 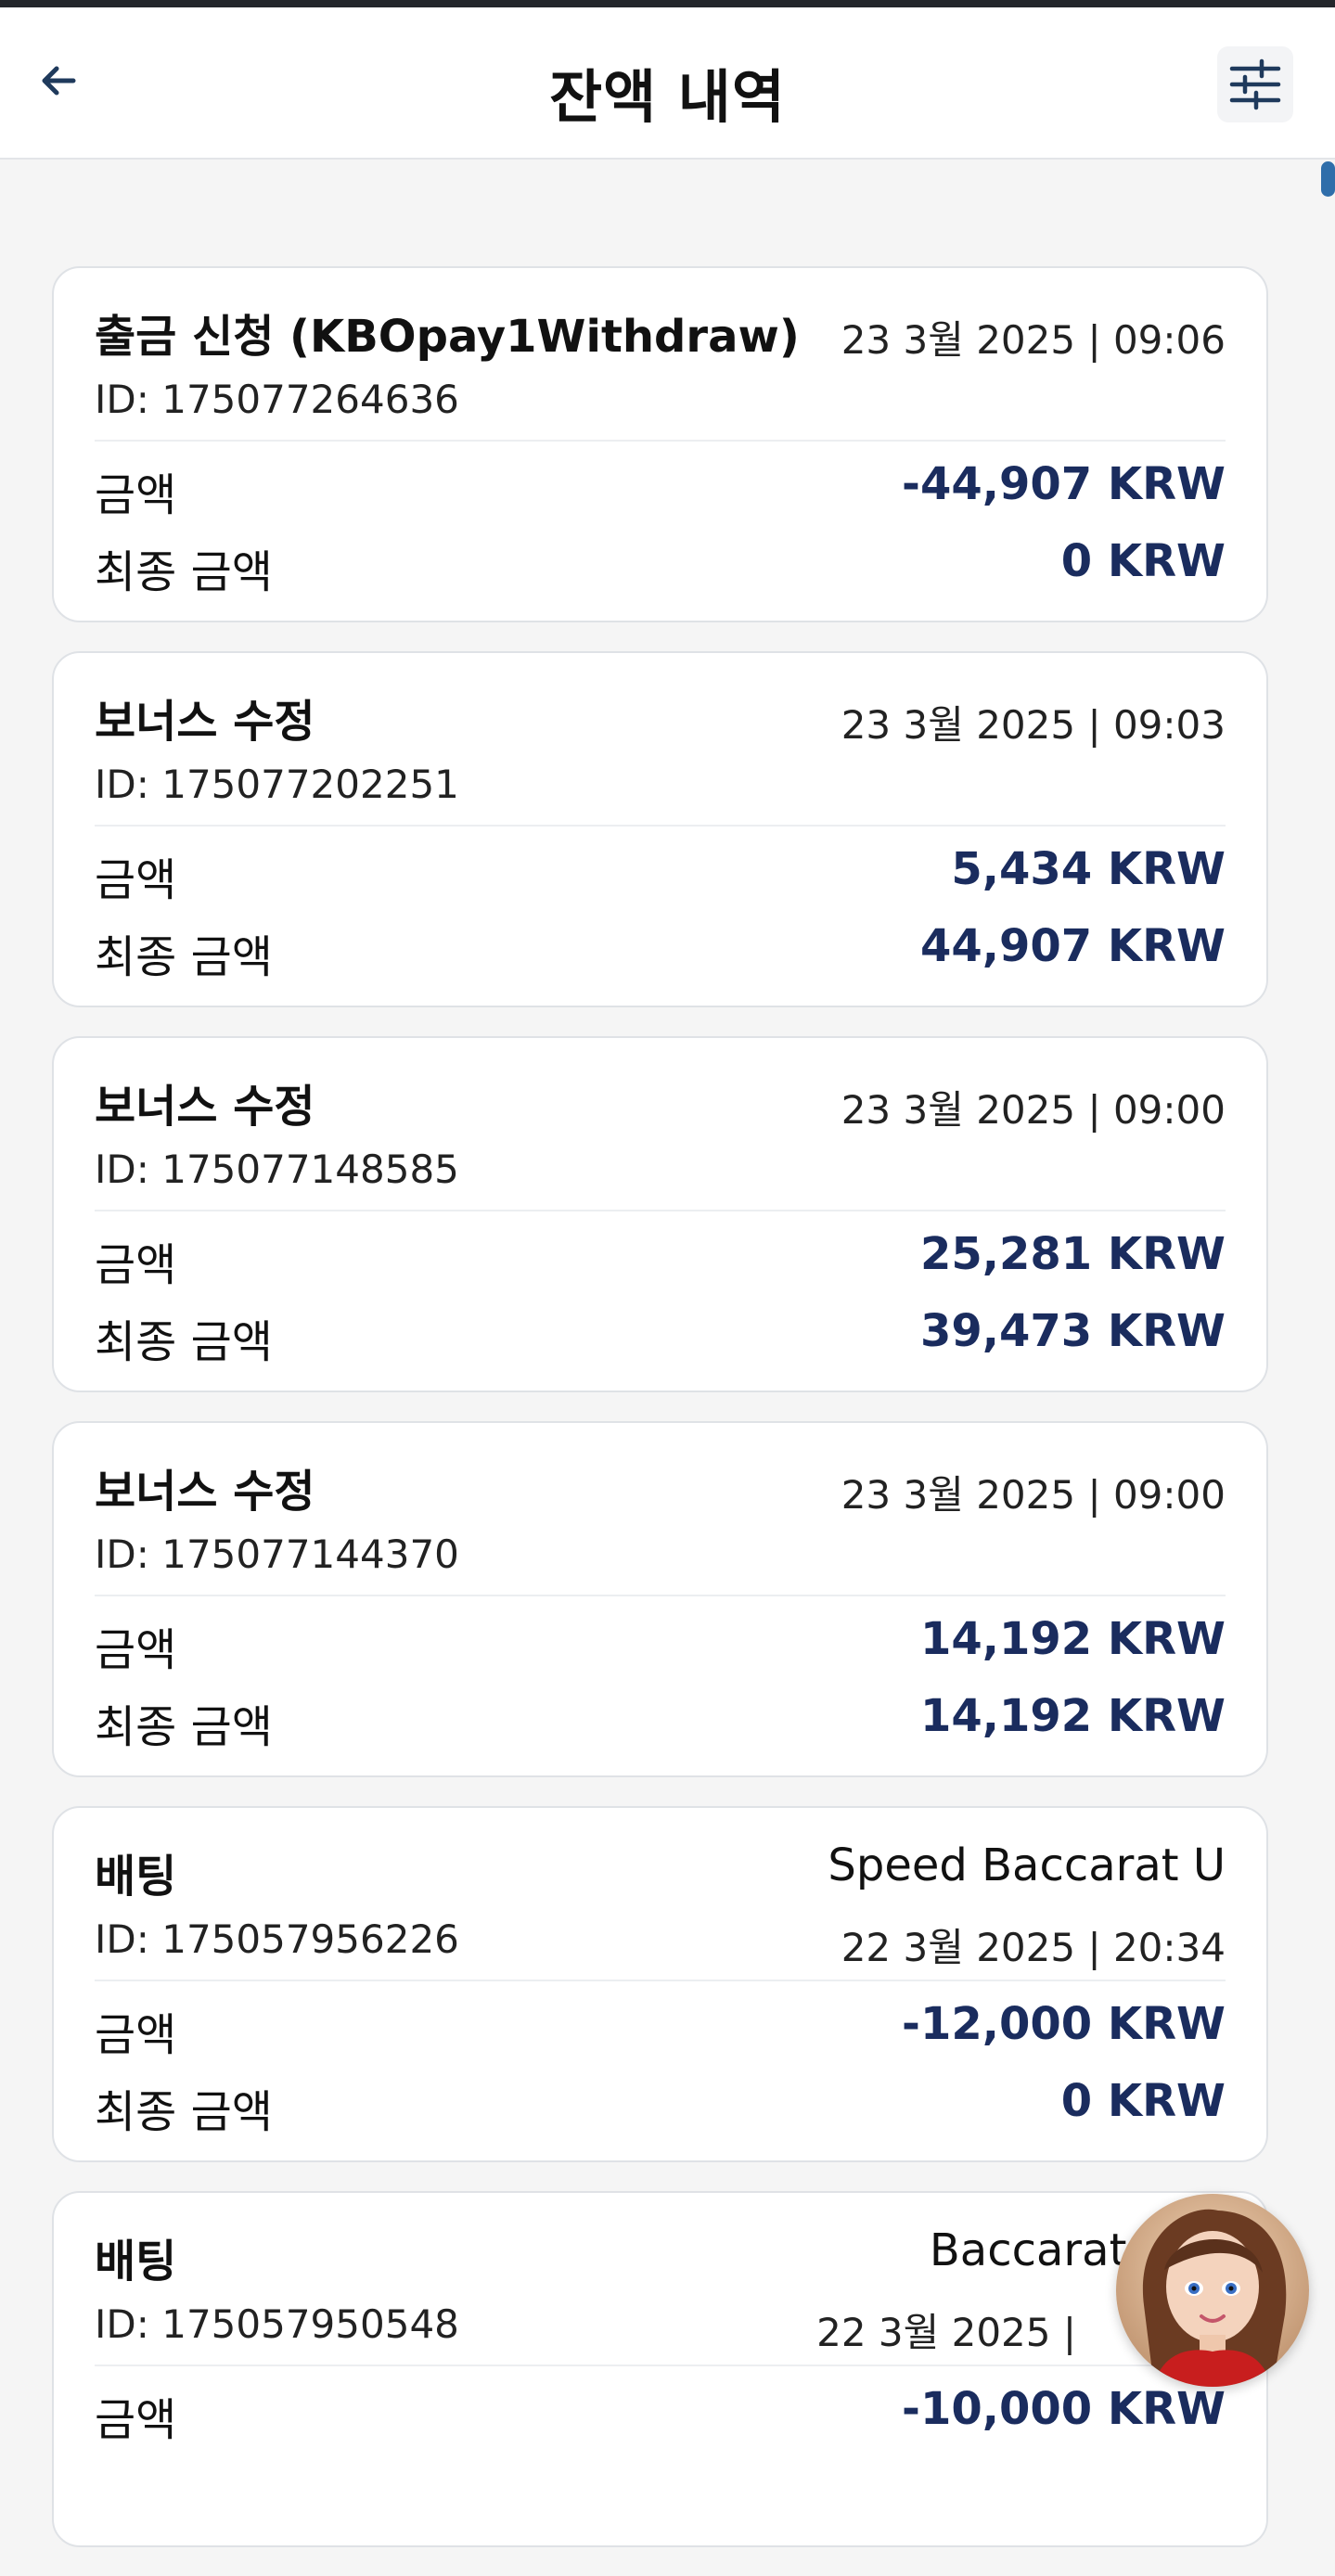 What do you see at coordinates (1072, 1254) in the screenshot?
I see `amount-value: 25,281 KRW` at bounding box center [1072, 1254].